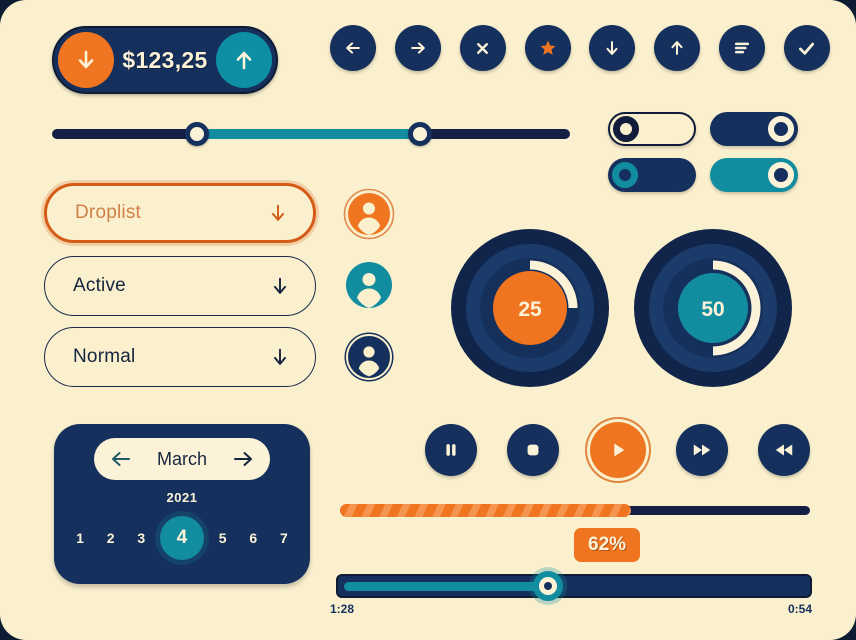 The height and width of the screenshot is (640, 856). What do you see at coordinates (446, 586) in the screenshot?
I see `scrubber-fill` at bounding box center [446, 586].